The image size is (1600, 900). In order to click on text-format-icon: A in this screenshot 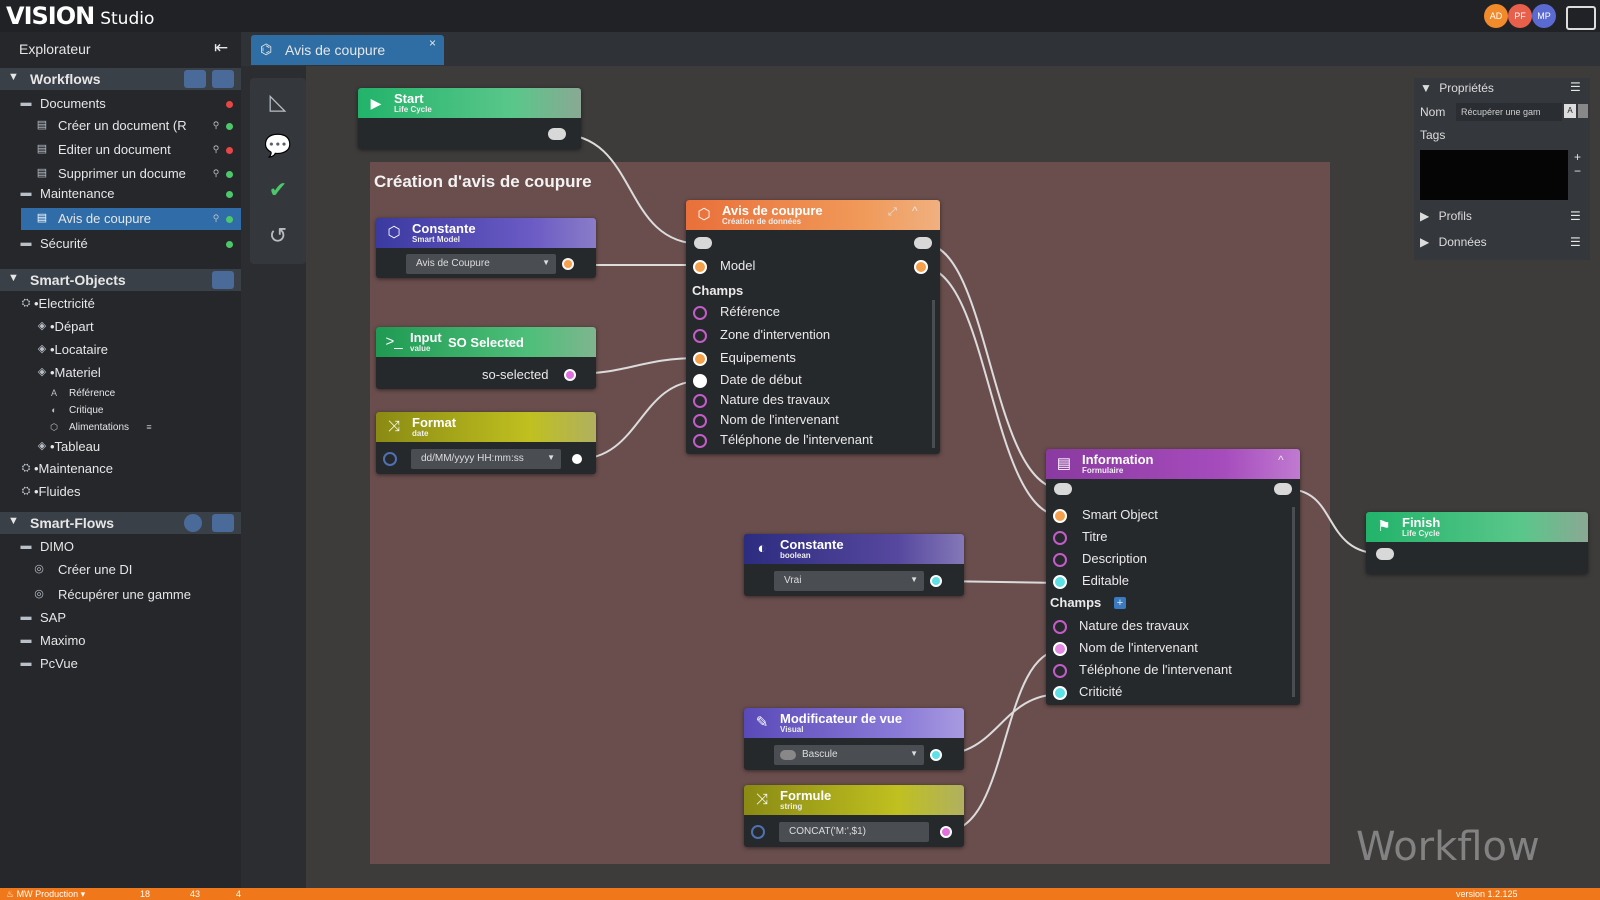, I will do `click(1570, 111)`.